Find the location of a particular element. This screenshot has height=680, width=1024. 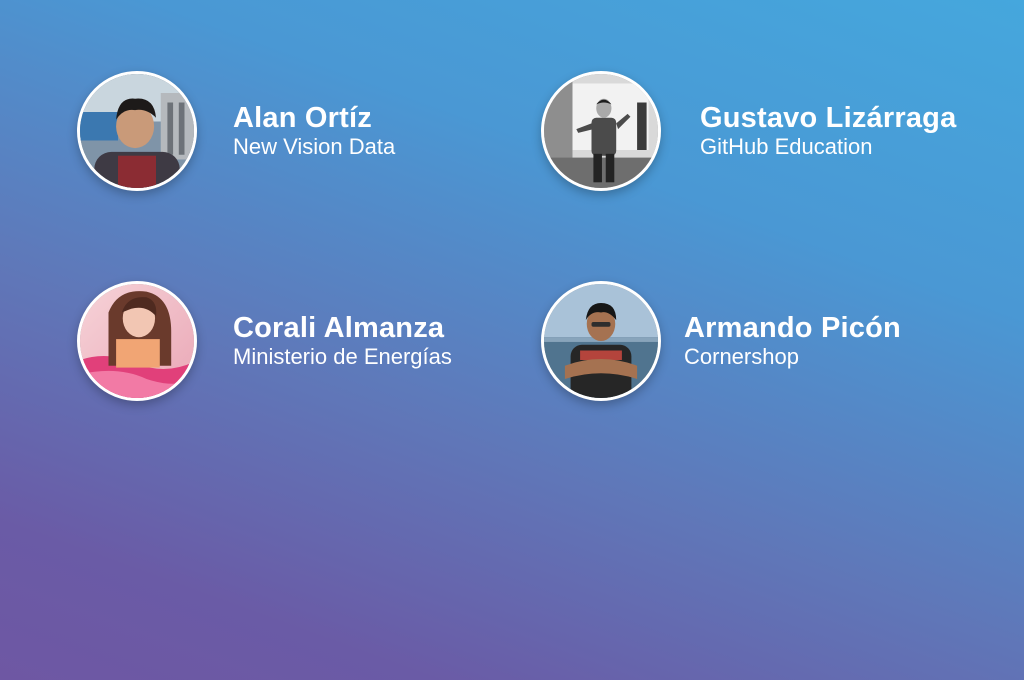

speaker-name: Gustavo Lizárraga is located at coordinates (828, 118).